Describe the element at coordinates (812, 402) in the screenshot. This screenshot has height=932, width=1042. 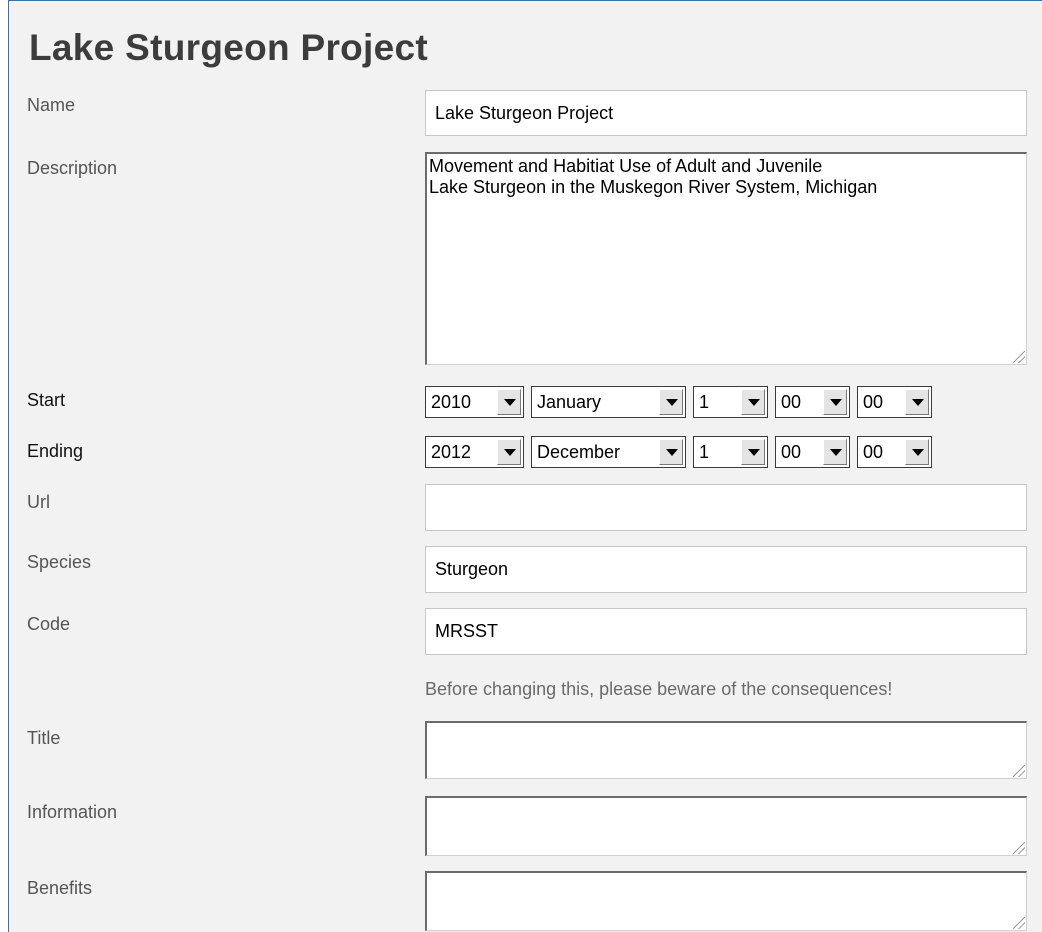
I see `start-hour-select: 00` at that location.